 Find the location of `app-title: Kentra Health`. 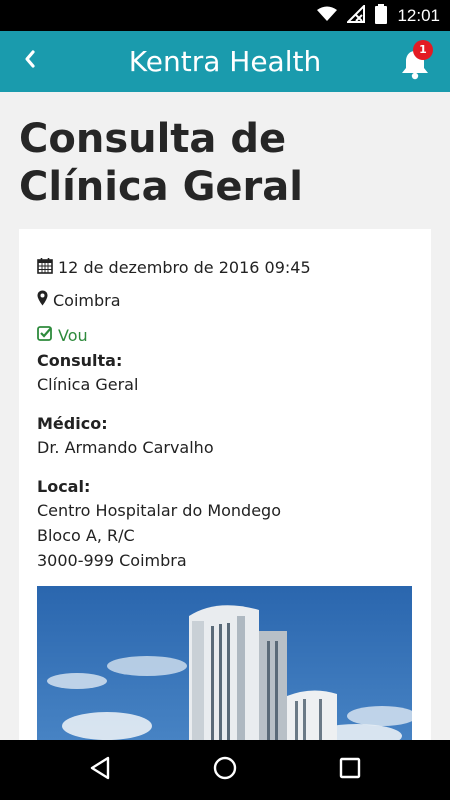

app-title: Kentra Health is located at coordinates (225, 61).